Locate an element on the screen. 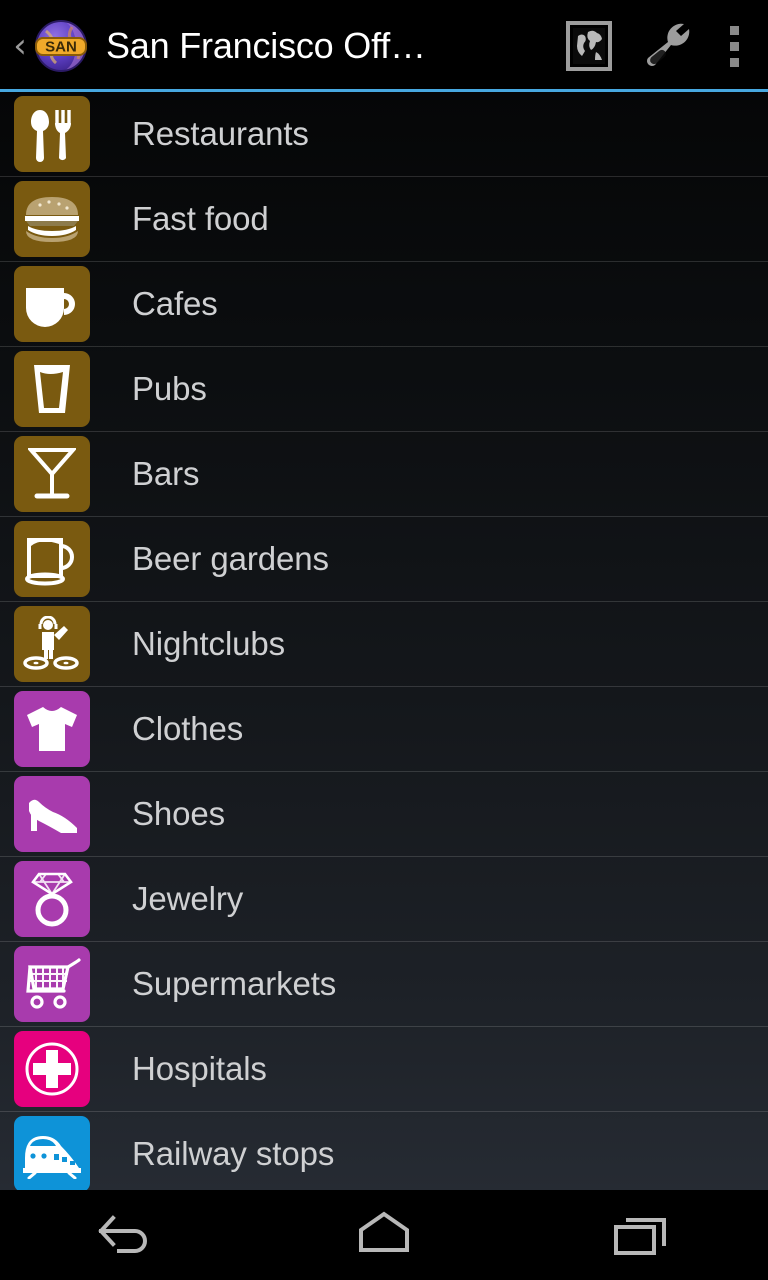 This screenshot has height=1280, width=768. wrench-icon is located at coordinates (667, 46).